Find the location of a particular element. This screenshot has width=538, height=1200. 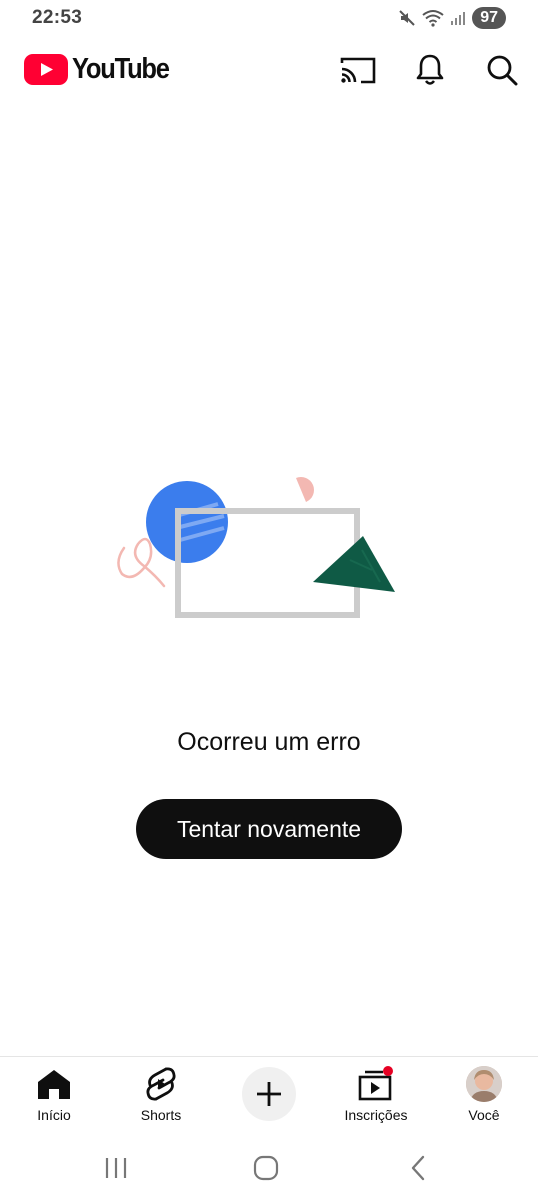

notifications-button is located at coordinates (430, 70).